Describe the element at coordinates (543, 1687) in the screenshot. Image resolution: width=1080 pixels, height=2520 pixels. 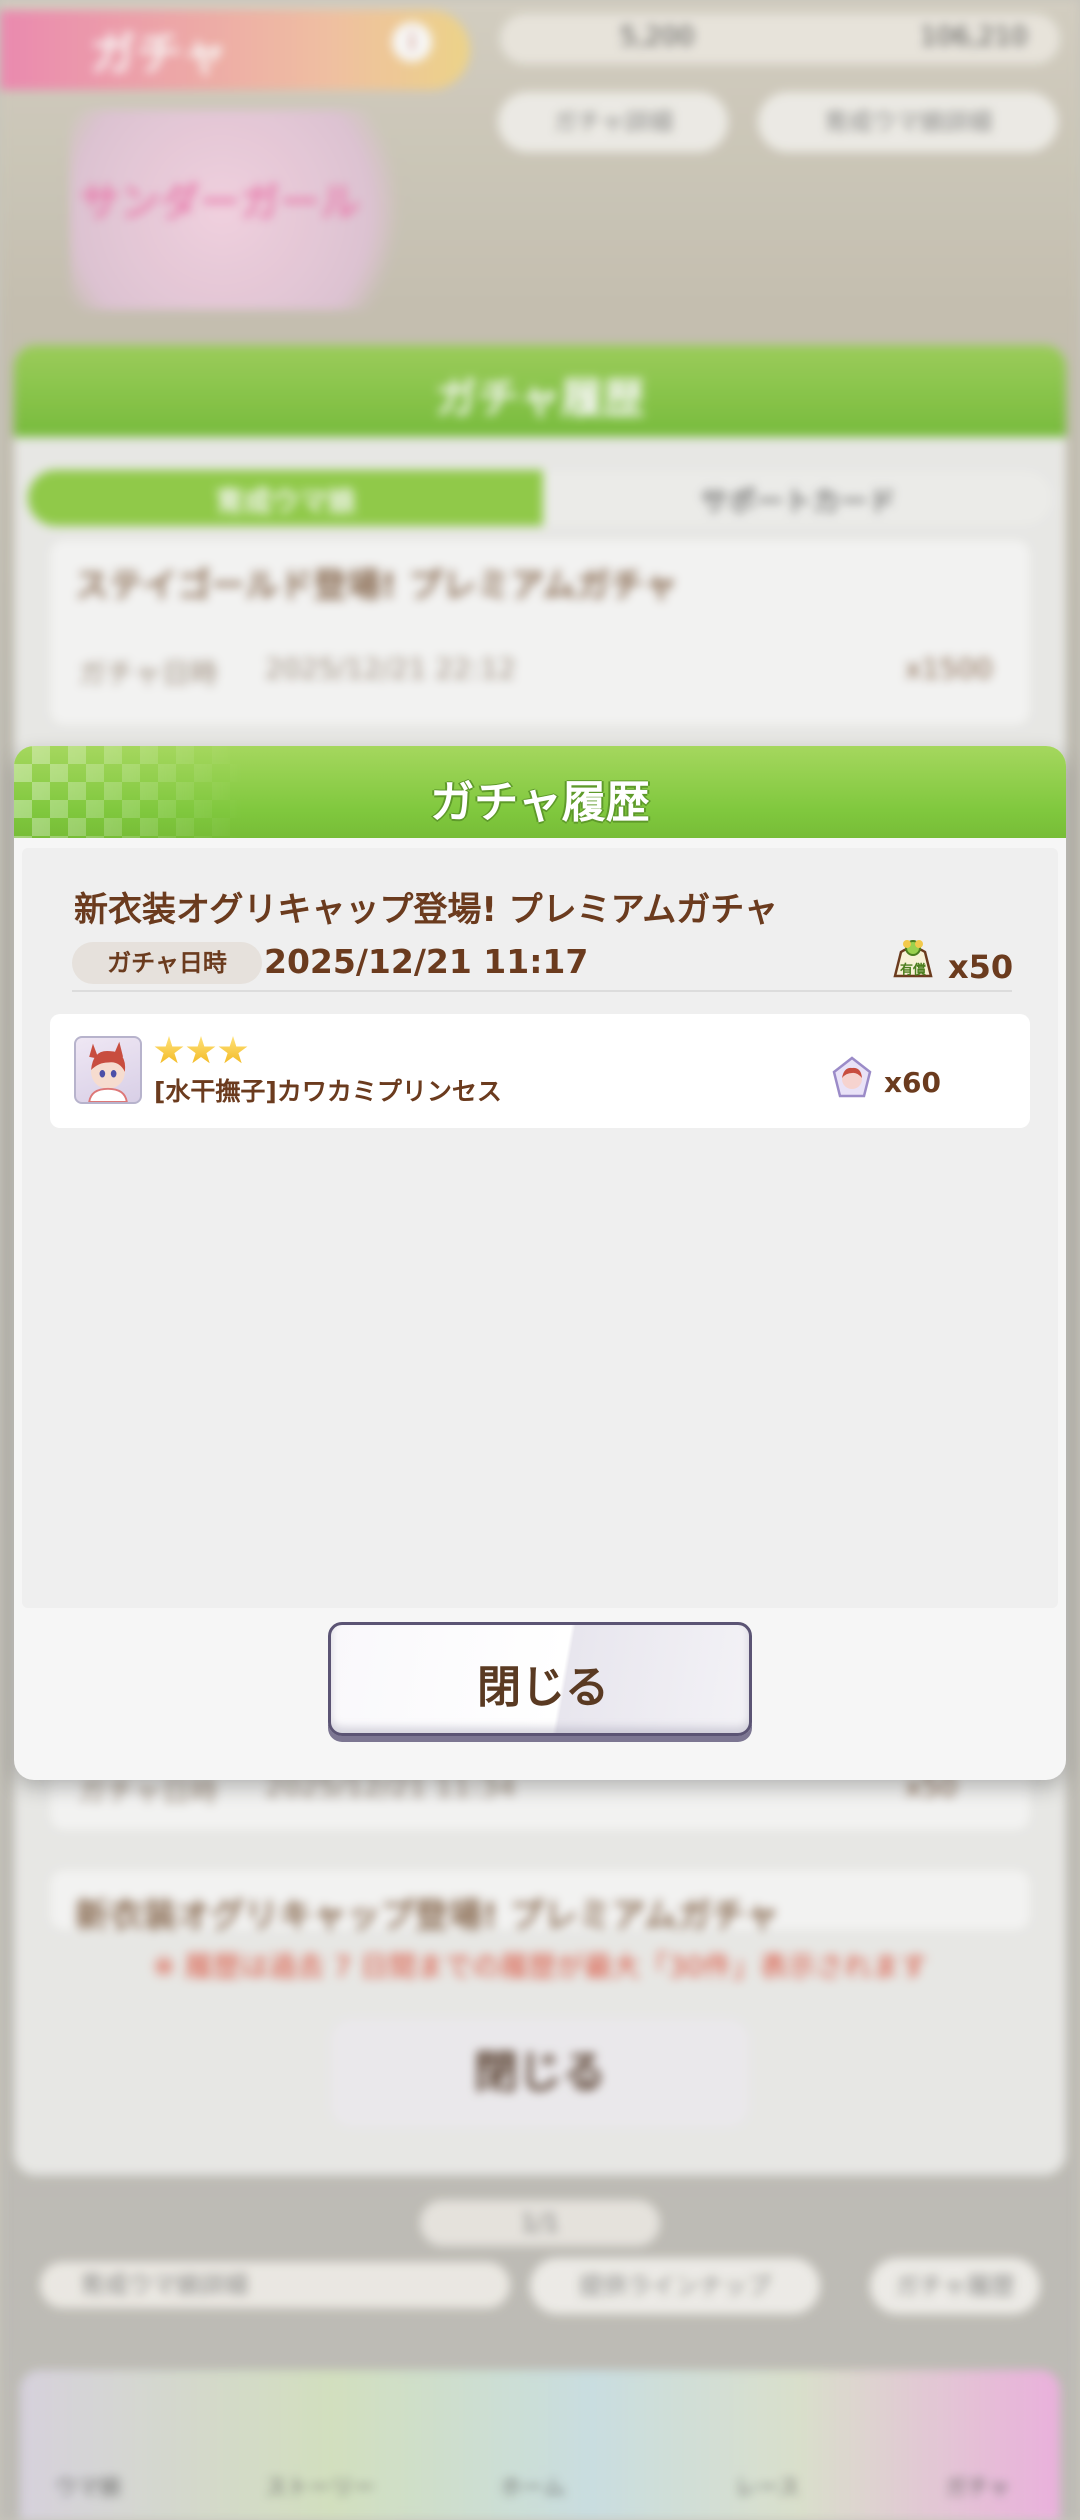
I see `close-button-label: 閉じる` at that location.